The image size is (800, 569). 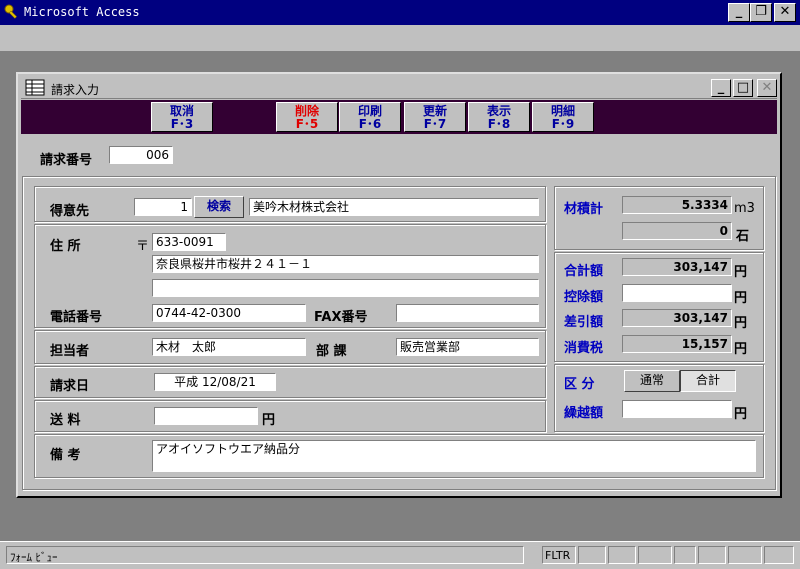 I want to click on net-yen-label: 円, so click(x=741, y=323).